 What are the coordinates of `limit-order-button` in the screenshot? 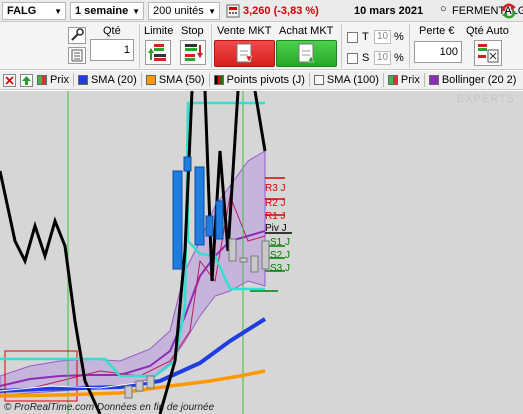 It's located at (158, 52).